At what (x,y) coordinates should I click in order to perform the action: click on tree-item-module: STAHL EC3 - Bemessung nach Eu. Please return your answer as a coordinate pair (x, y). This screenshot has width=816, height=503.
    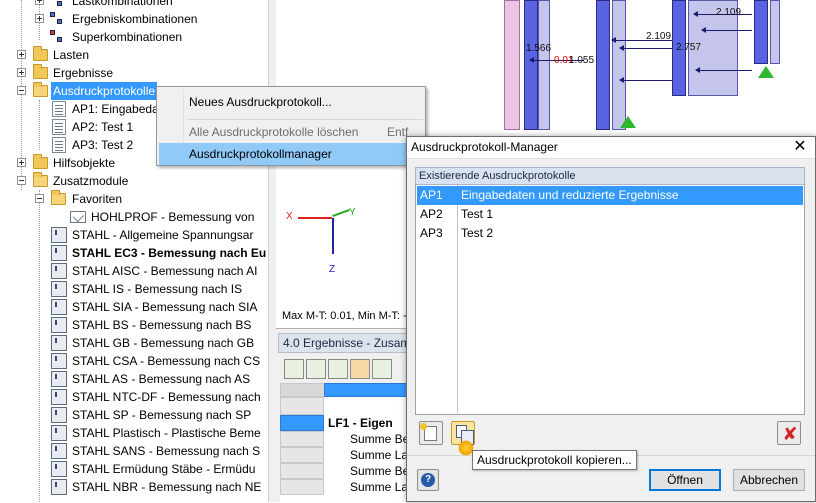
    Looking at the image, I should click on (134, 253).